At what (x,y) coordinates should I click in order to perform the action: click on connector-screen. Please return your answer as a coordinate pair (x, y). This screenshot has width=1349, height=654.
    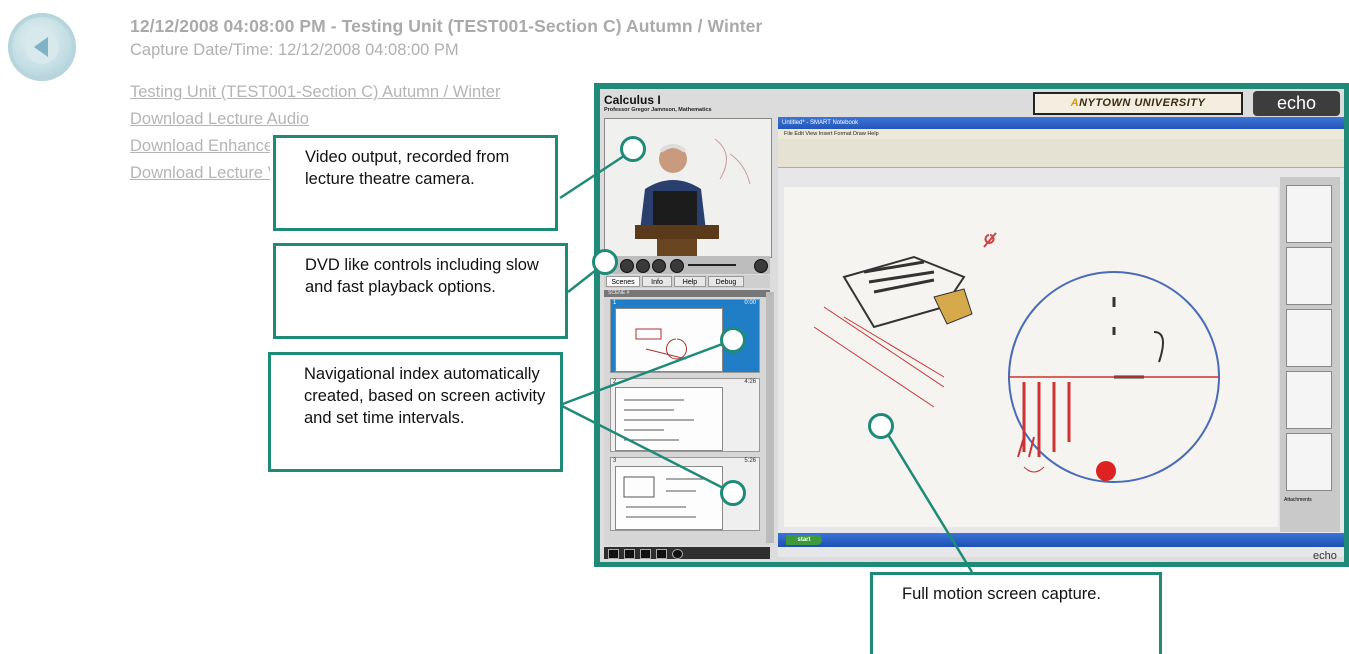
    Looking at the image, I should click on (928, 500).